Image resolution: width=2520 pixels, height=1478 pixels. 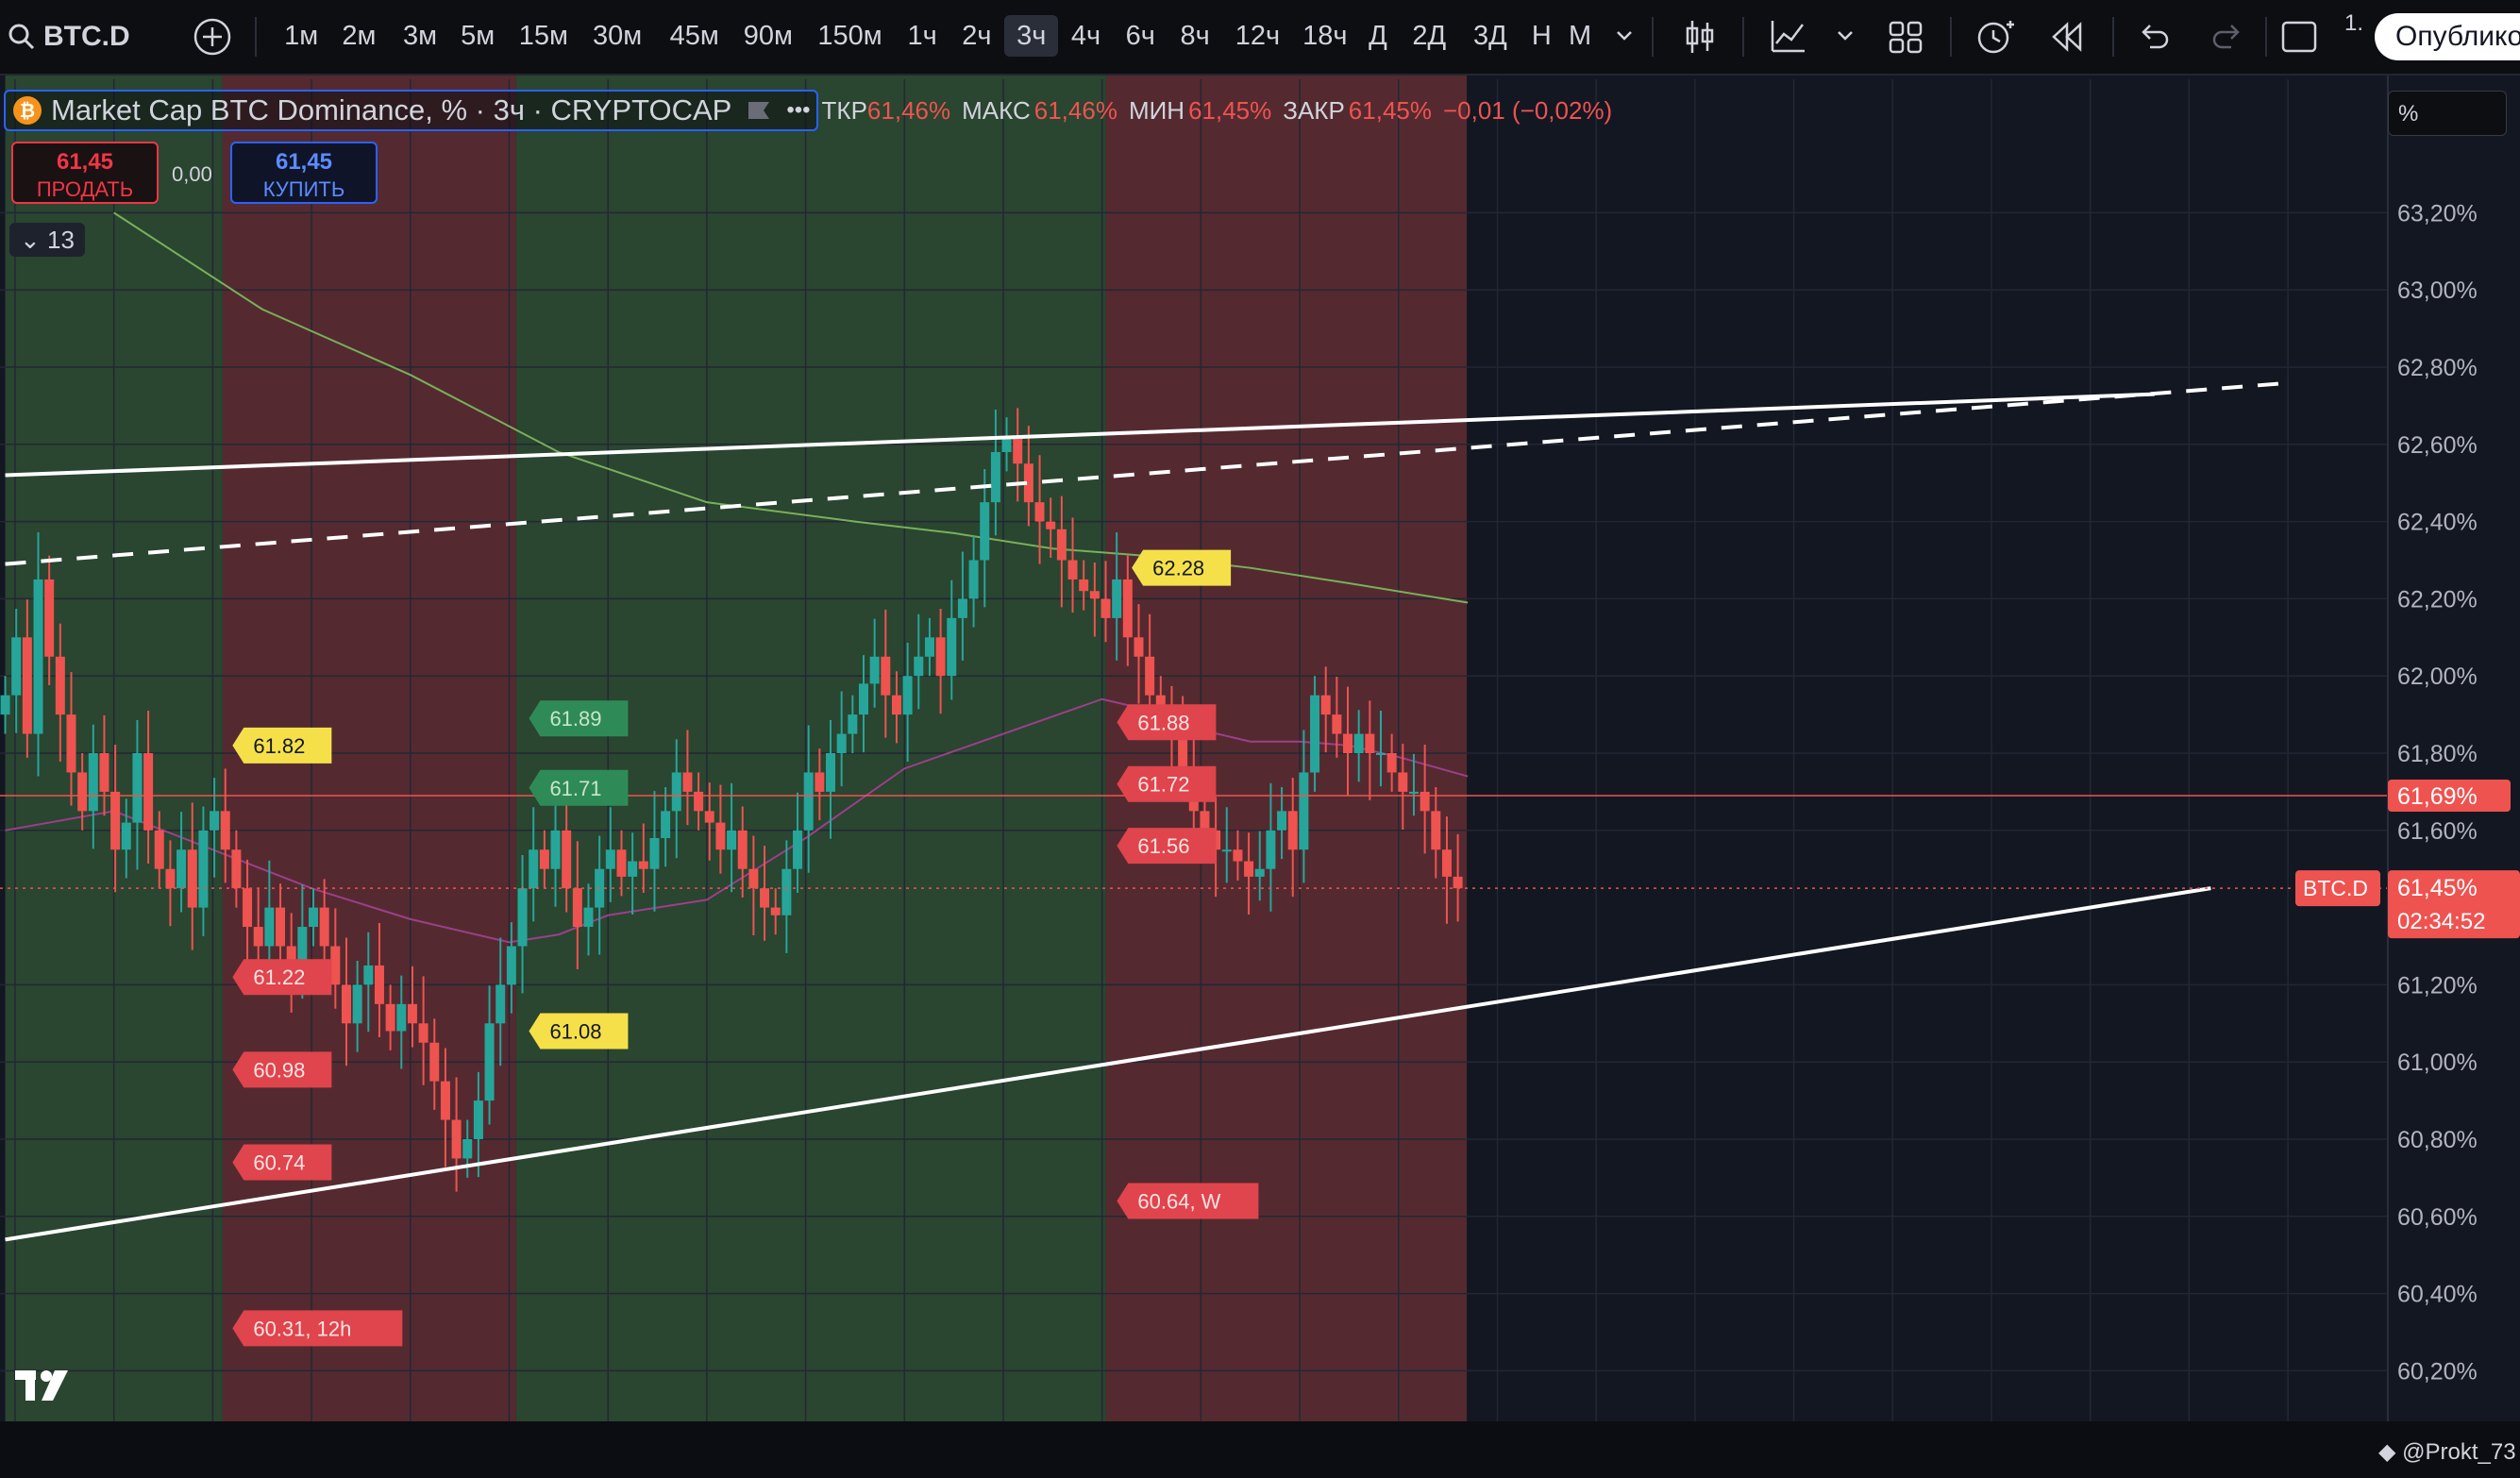 I want to click on add-symbol-icon, so click(x=212, y=39).